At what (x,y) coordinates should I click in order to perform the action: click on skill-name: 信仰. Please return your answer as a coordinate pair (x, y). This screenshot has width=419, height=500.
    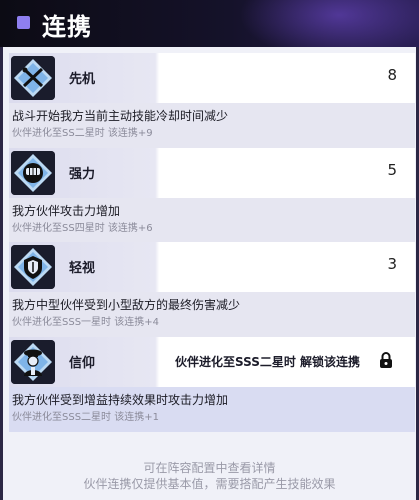
    Looking at the image, I should click on (82, 363).